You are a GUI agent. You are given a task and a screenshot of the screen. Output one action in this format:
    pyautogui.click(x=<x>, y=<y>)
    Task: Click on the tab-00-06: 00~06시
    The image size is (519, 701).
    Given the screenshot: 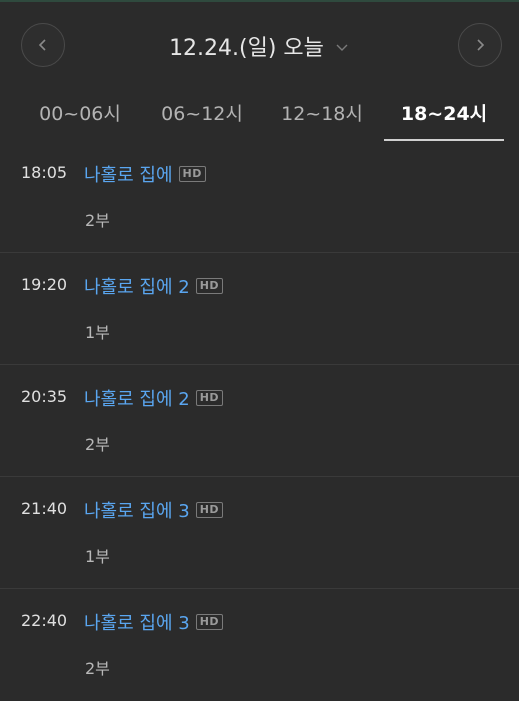 What is the action you would take?
    pyautogui.click(x=80, y=112)
    